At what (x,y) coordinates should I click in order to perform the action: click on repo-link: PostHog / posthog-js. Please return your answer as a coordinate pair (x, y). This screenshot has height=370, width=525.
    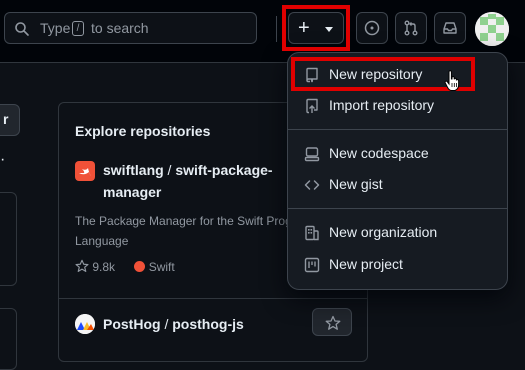
    Looking at the image, I should click on (203, 324).